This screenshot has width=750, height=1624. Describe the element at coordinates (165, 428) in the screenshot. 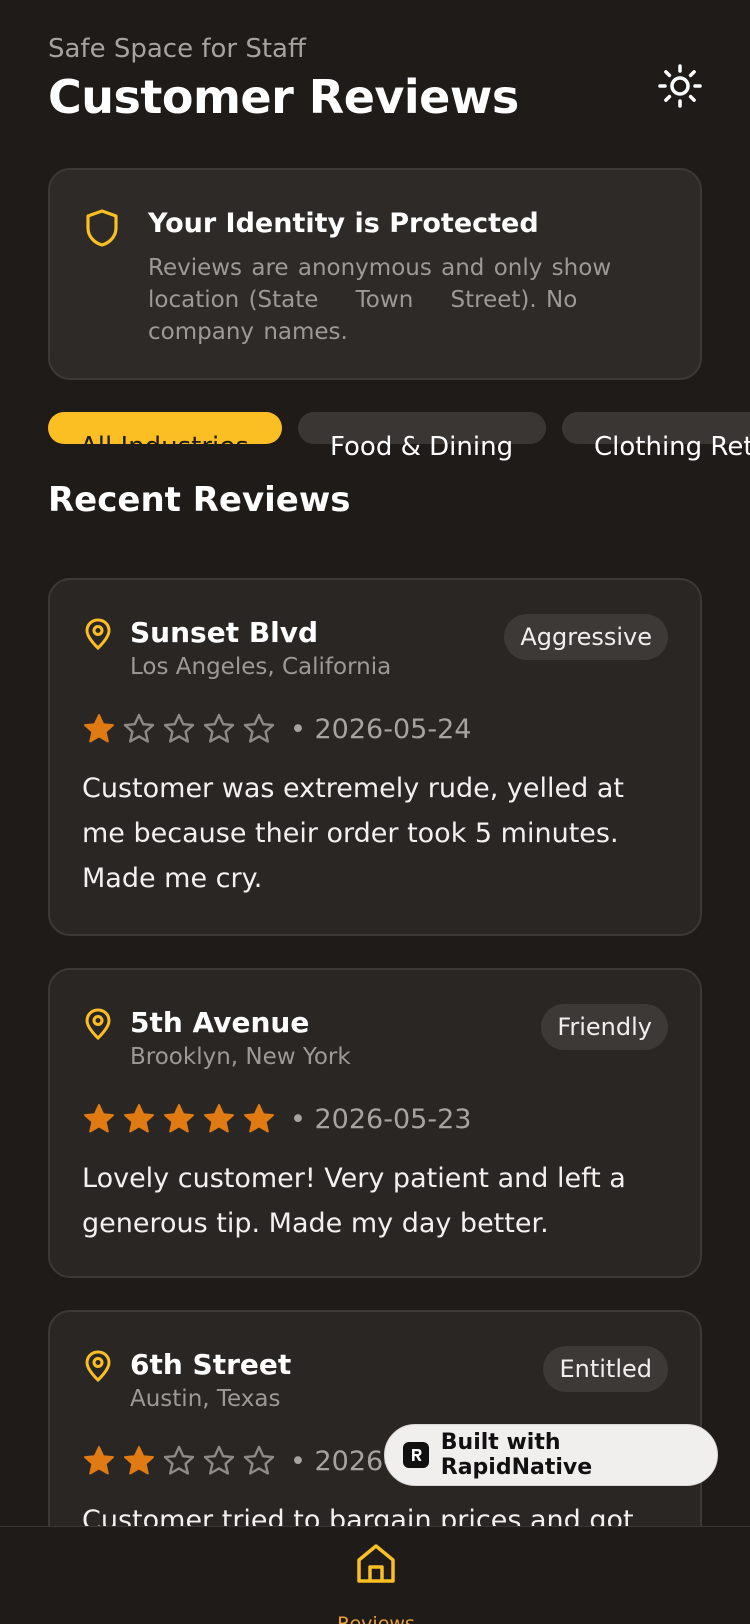

I see `chip-all-industries: All Industries` at that location.